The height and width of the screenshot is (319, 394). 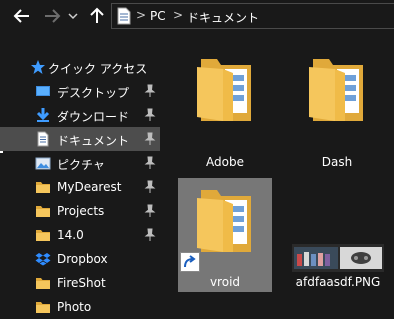 What do you see at coordinates (223, 17) in the screenshot?
I see `breadcrumb-documents: ドキュメント` at bounding box center [223, 17].